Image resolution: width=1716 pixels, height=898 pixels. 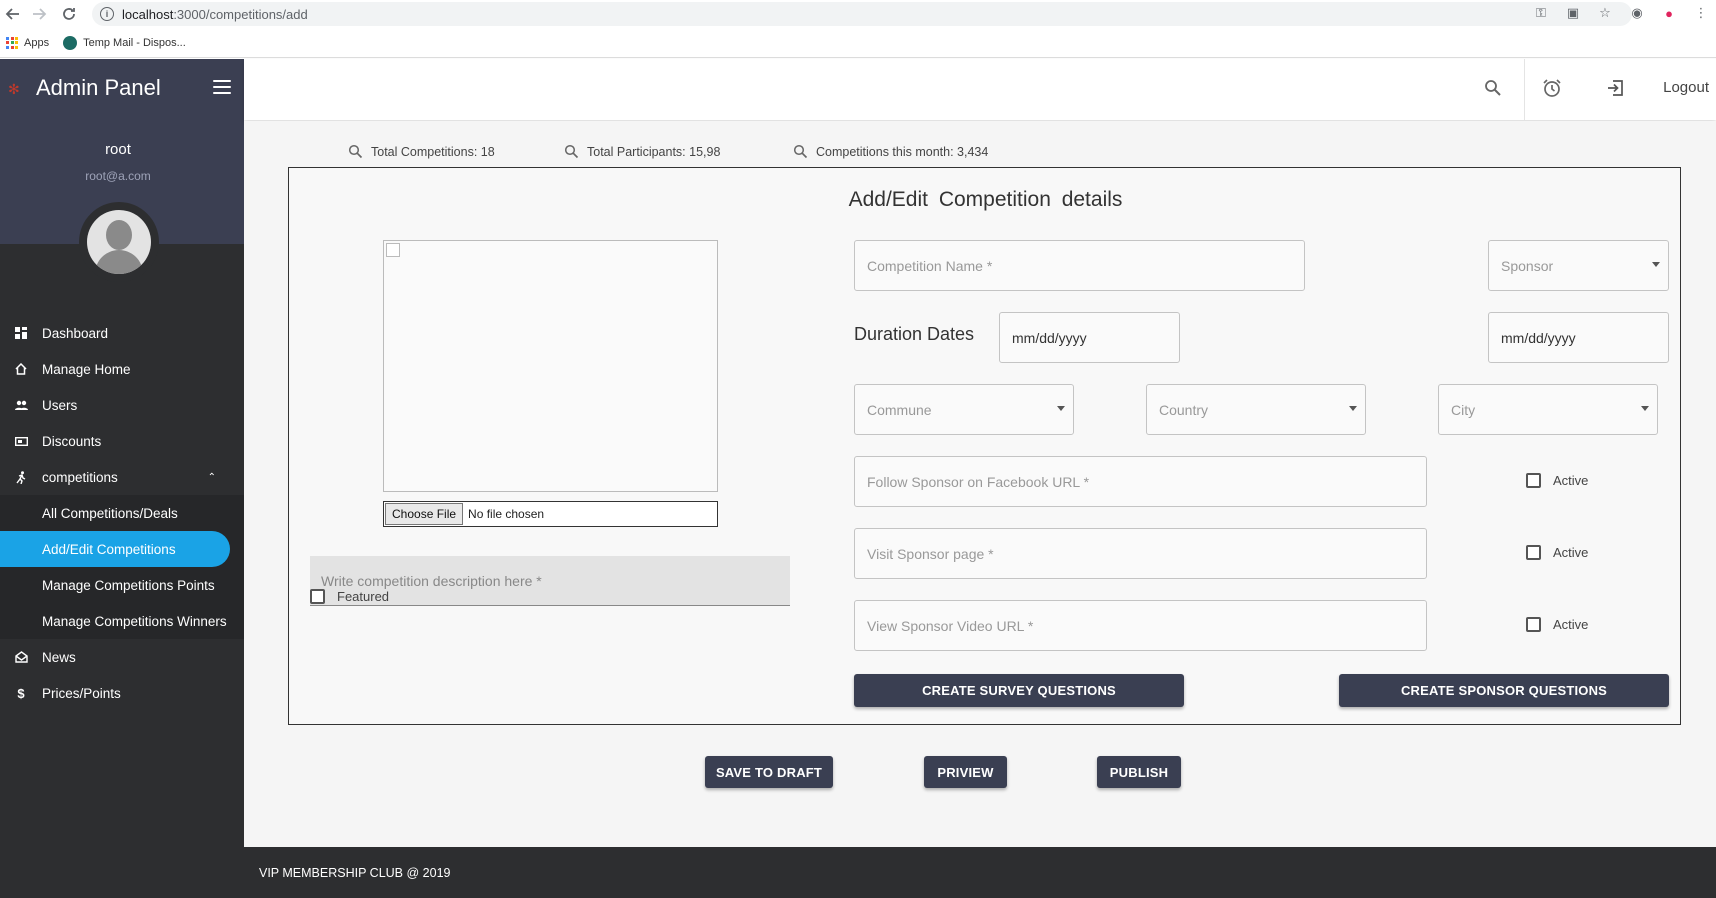 I want to click on info-icon: i, so click(x=107, y=14).